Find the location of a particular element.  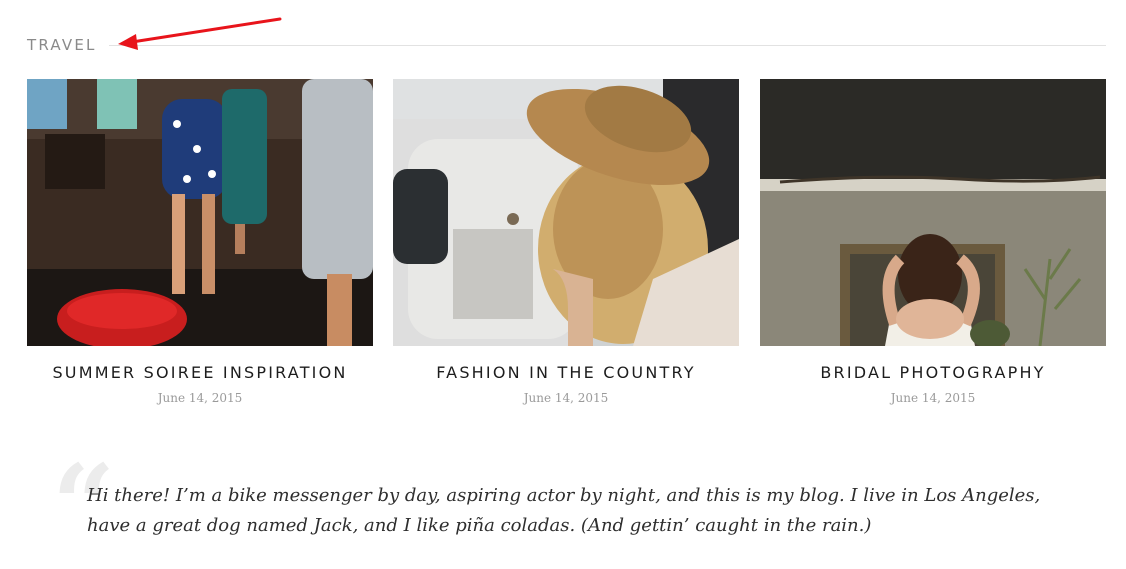

post-image-bride is located at coordinates (933, 212).